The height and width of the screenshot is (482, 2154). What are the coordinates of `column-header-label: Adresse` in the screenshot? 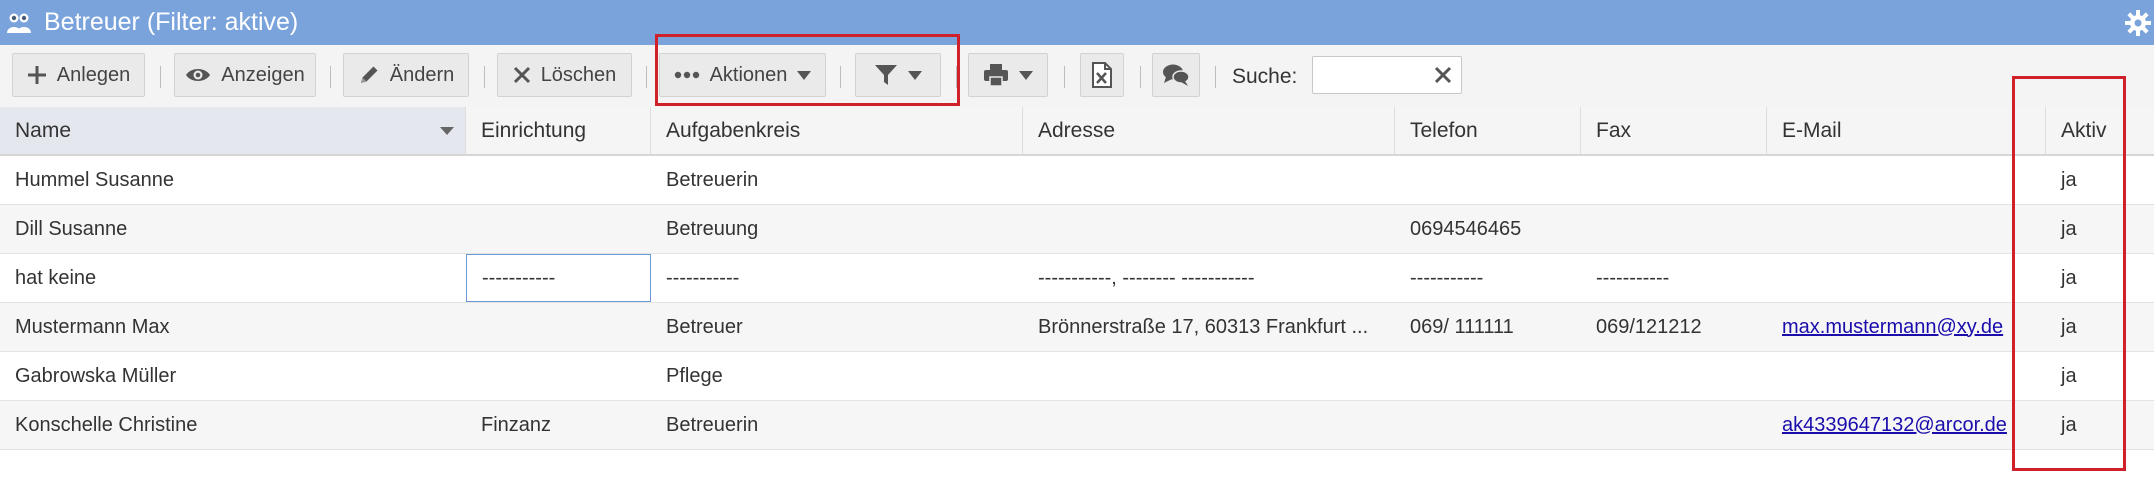 It's located at (1077, 130).